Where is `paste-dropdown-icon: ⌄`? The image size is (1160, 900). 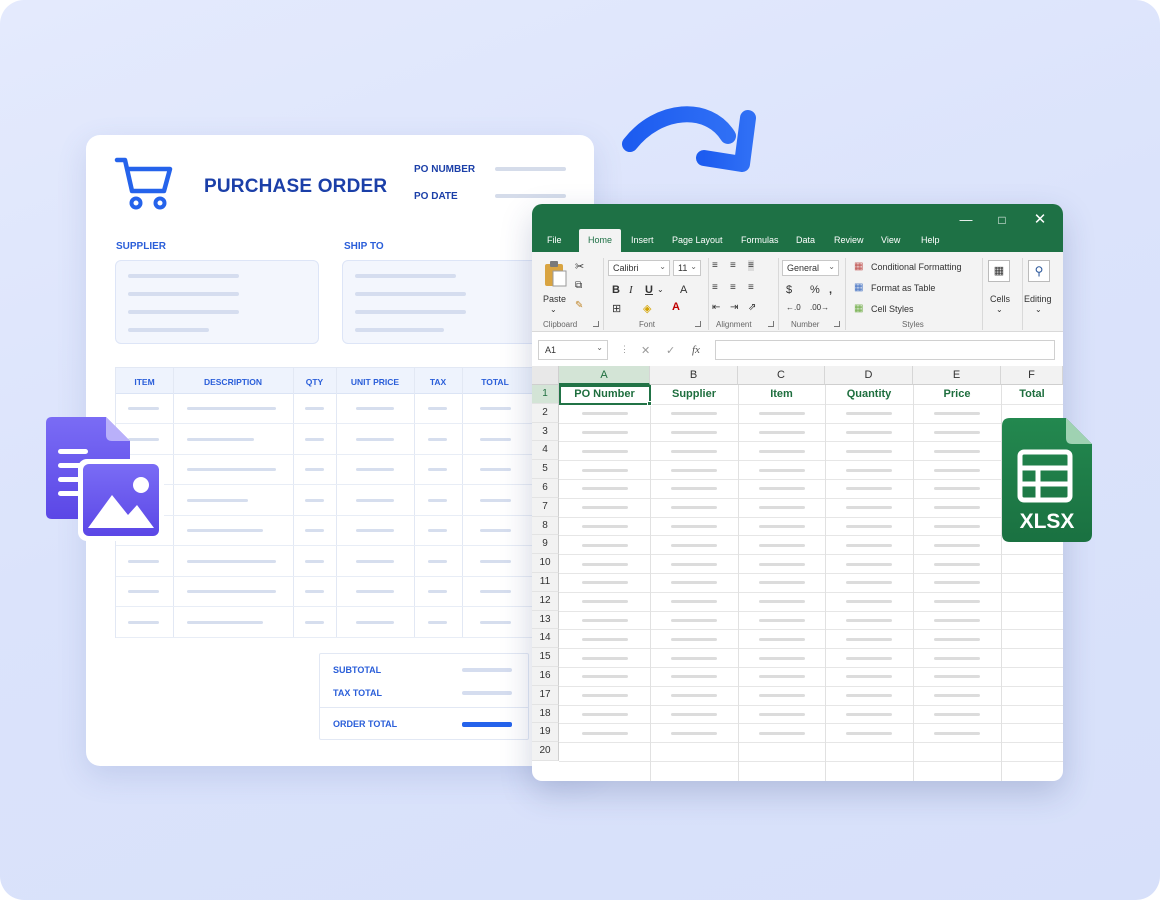 paste-dropdown-icon: ⌄ is located at coordinates (553, 309).